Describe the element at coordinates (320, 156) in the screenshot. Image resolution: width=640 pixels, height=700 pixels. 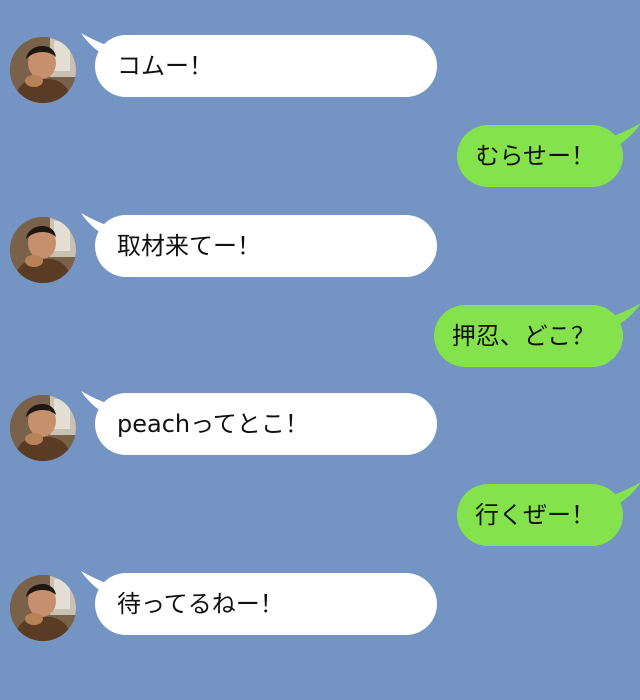
I see `message-row-outgoing: むらせー！` at that location.